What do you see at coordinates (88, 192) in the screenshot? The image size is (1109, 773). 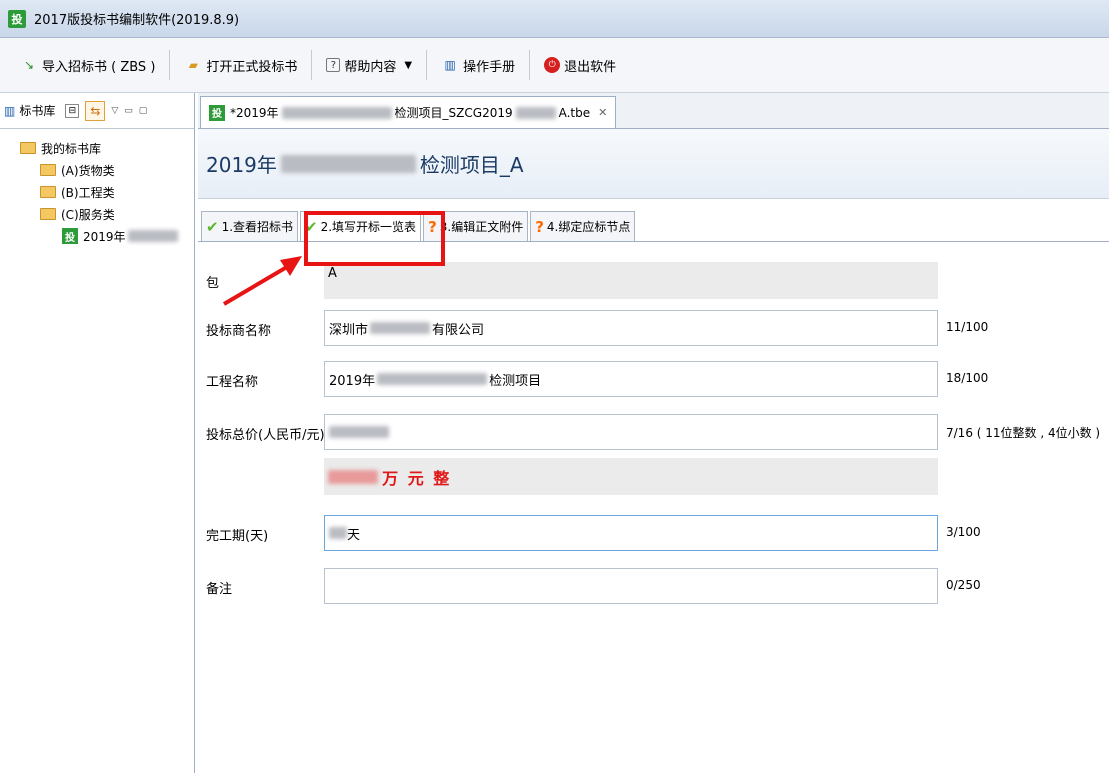 I see `tree-item-label: (B)工程类` at bounding box center [88, 192].